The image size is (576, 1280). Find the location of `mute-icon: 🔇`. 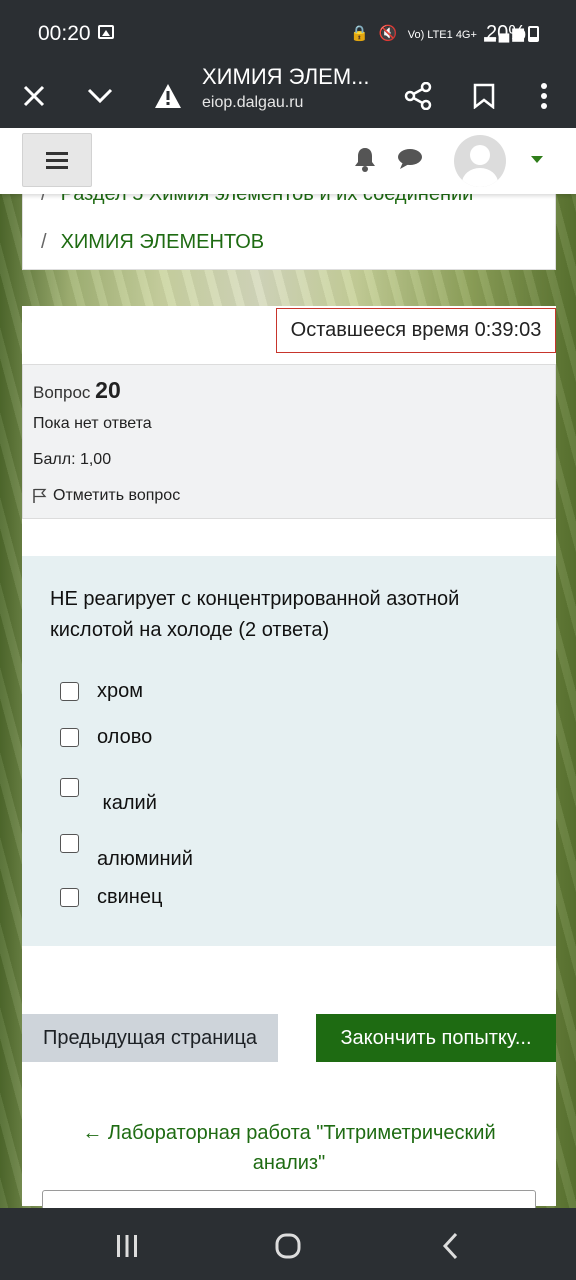

mute-icon: 🔇 is located at coordinates (389, 33).